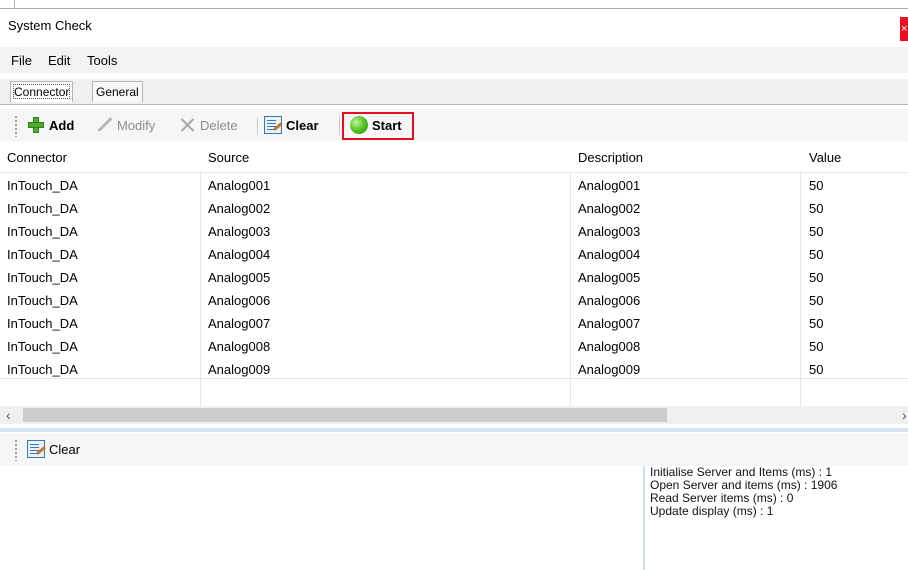  What do you see at coordinates (454, 60) in the screenshot?
I see `menu-bar: File Edit Tools` at bounding box center [454, 60].